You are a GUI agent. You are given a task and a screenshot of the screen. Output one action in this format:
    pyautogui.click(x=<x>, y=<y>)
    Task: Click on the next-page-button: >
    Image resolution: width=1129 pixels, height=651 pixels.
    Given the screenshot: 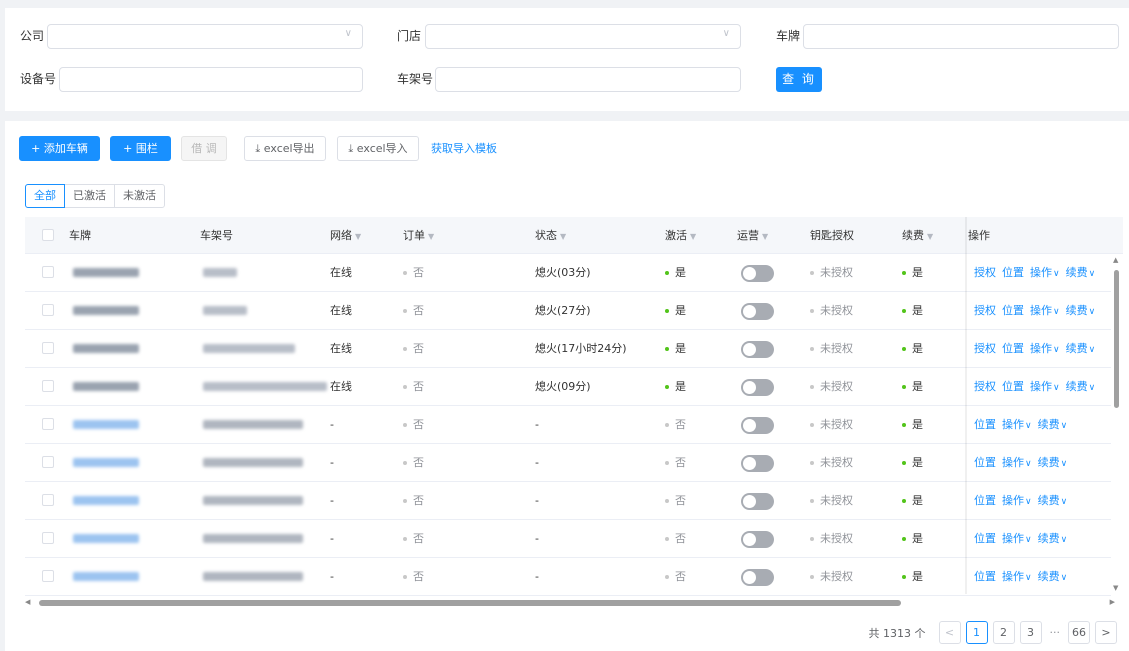 What is the action you would take?
    pyautogui.click(x=1106, y=632)
    